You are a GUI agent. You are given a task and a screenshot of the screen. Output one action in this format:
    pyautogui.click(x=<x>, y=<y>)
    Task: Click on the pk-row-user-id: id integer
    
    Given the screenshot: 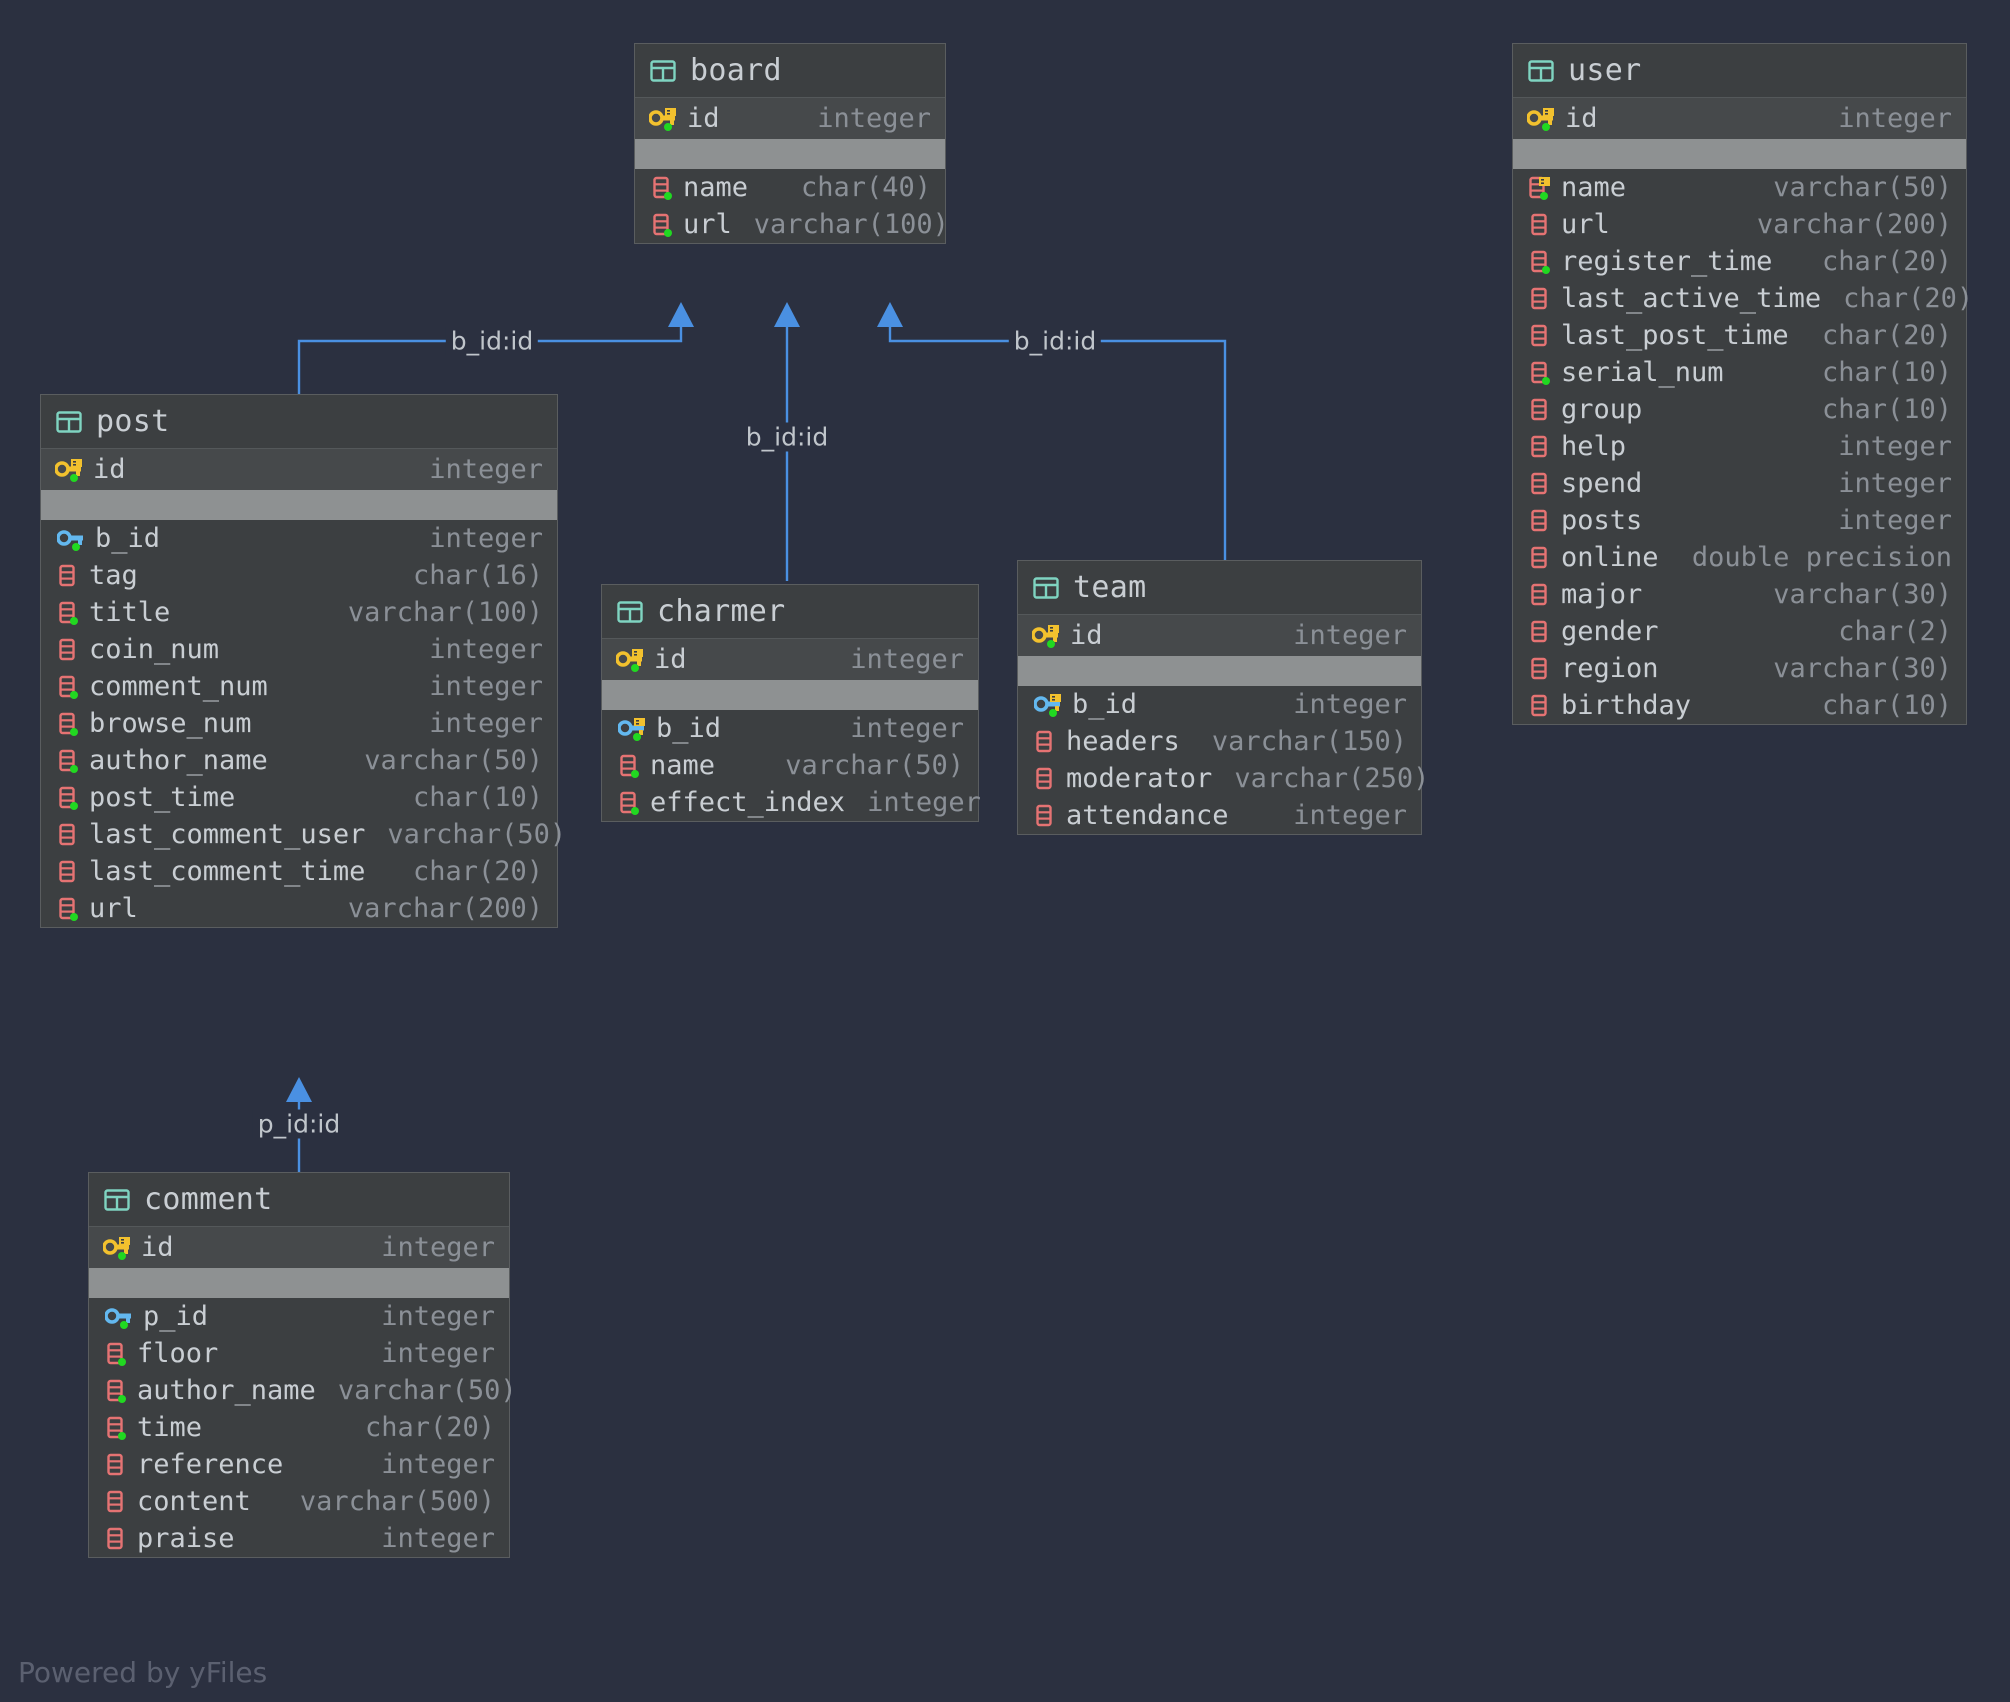 What is the action you would take?
    pyautogui.click(x=1739, y=118)
    